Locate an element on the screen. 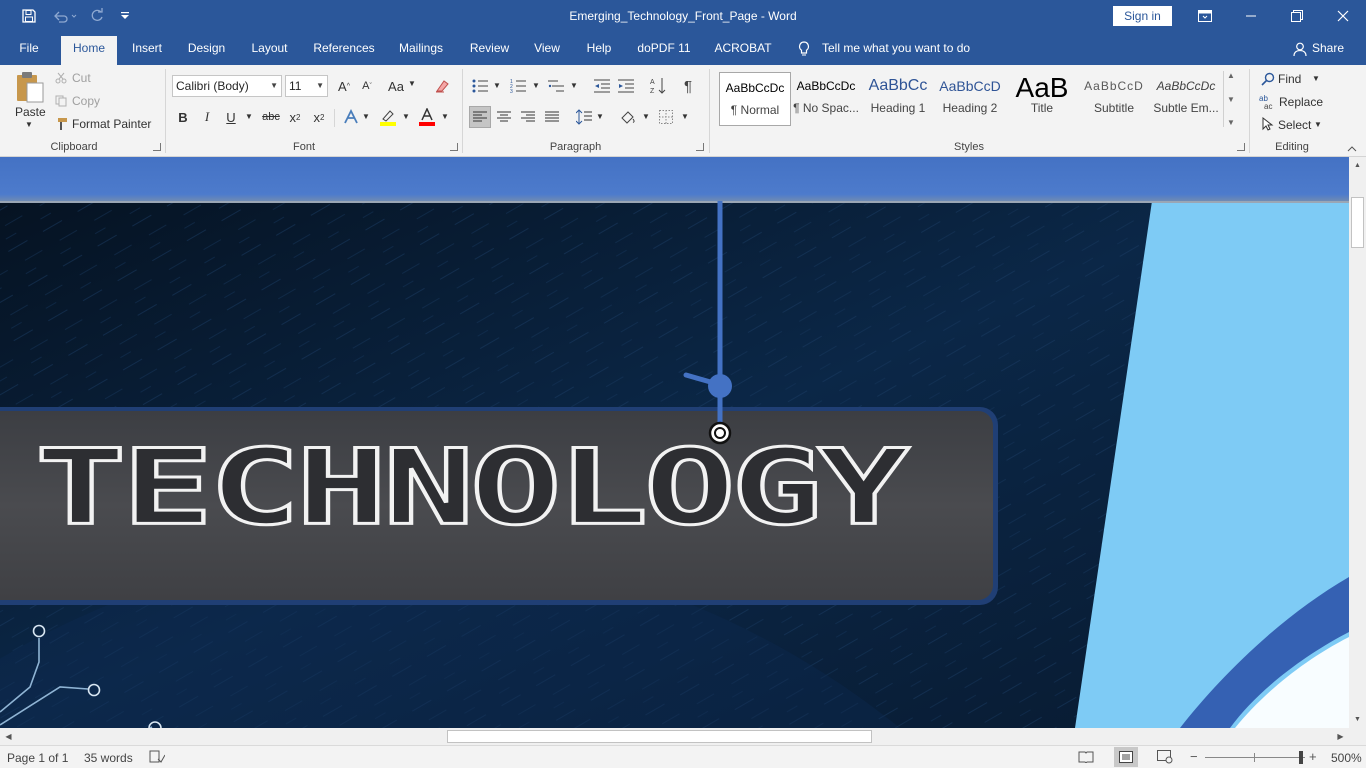  proofing-icon is located at coordinates (157, 757).